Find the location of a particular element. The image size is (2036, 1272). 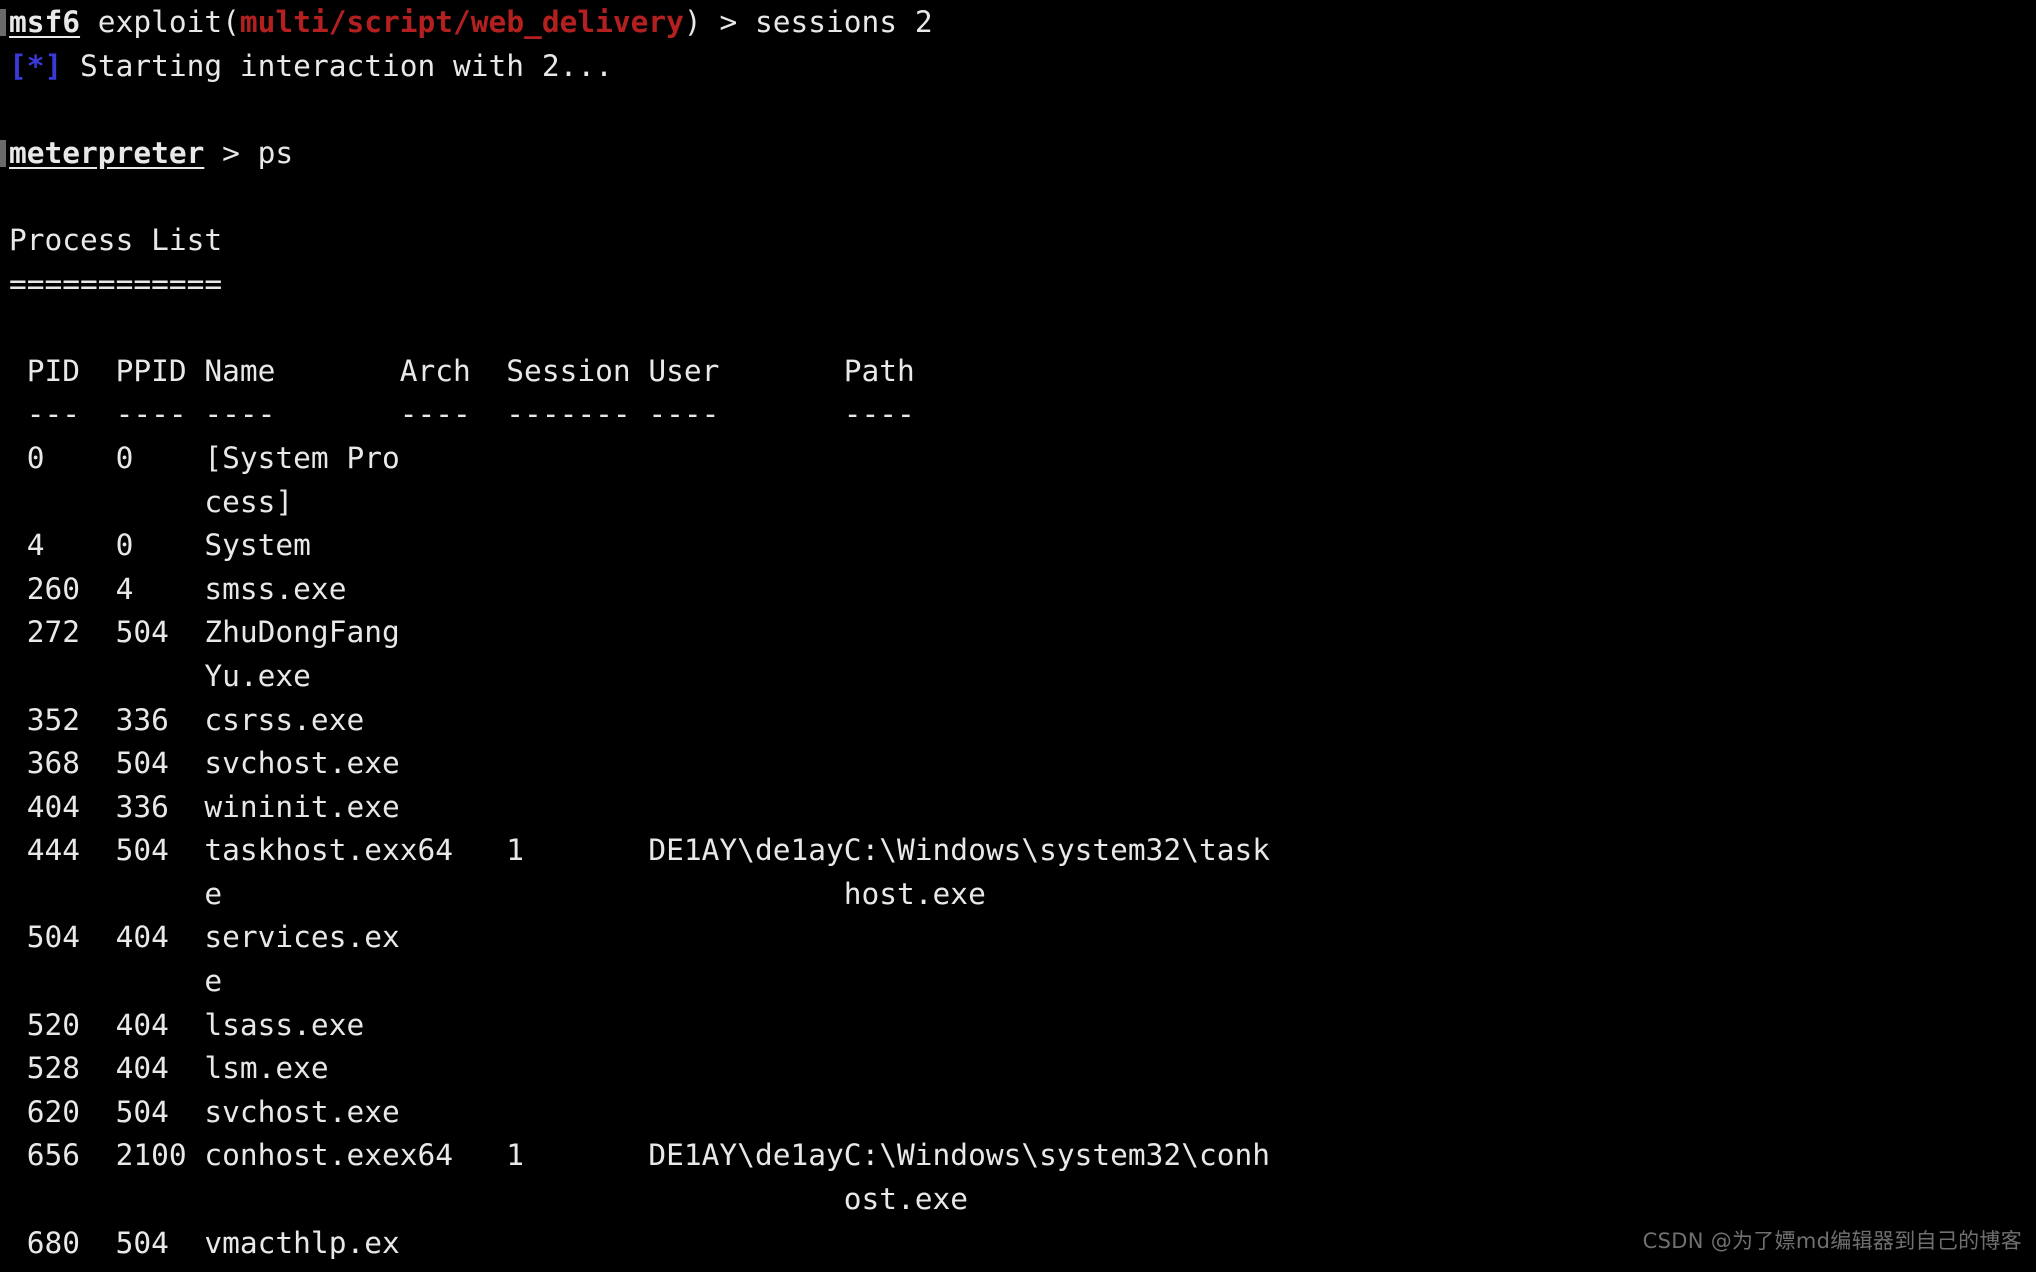

table-header-row: PID PPID Name Arch Session User Path is located at coordinates (1018, 372).